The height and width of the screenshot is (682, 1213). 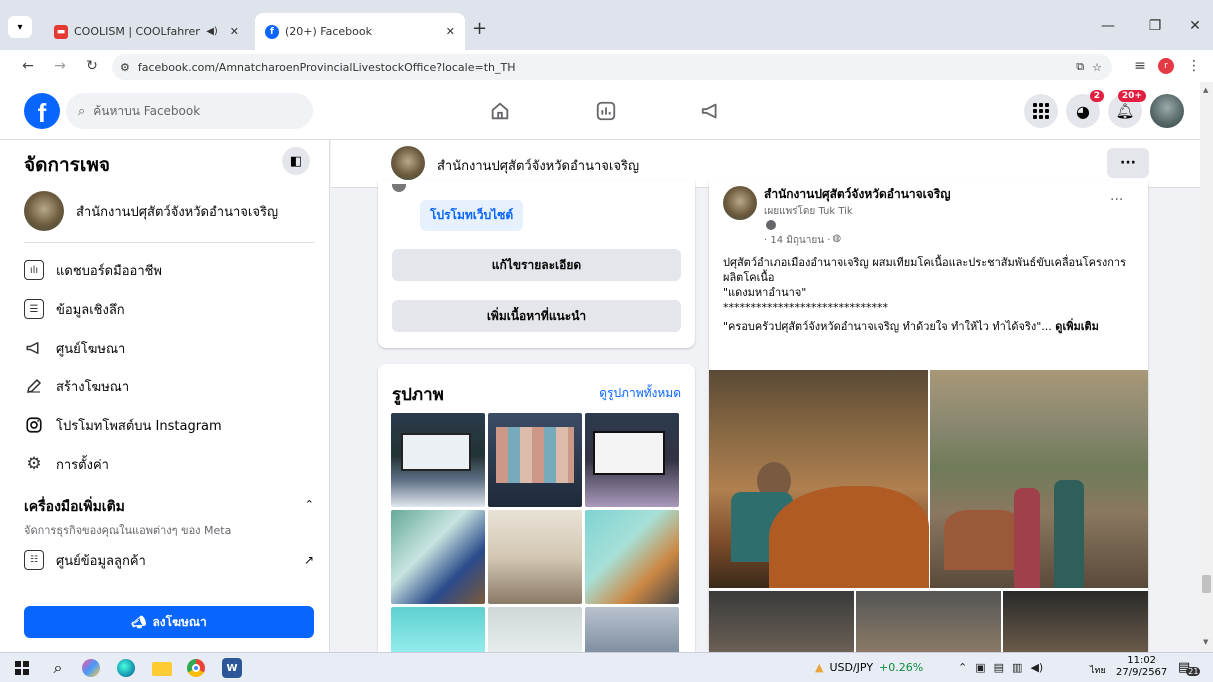 What do you see at coordinates (606, 111) in the screenshot?
I see `dashboard-nav-icon` at bounding box center [606, 111].